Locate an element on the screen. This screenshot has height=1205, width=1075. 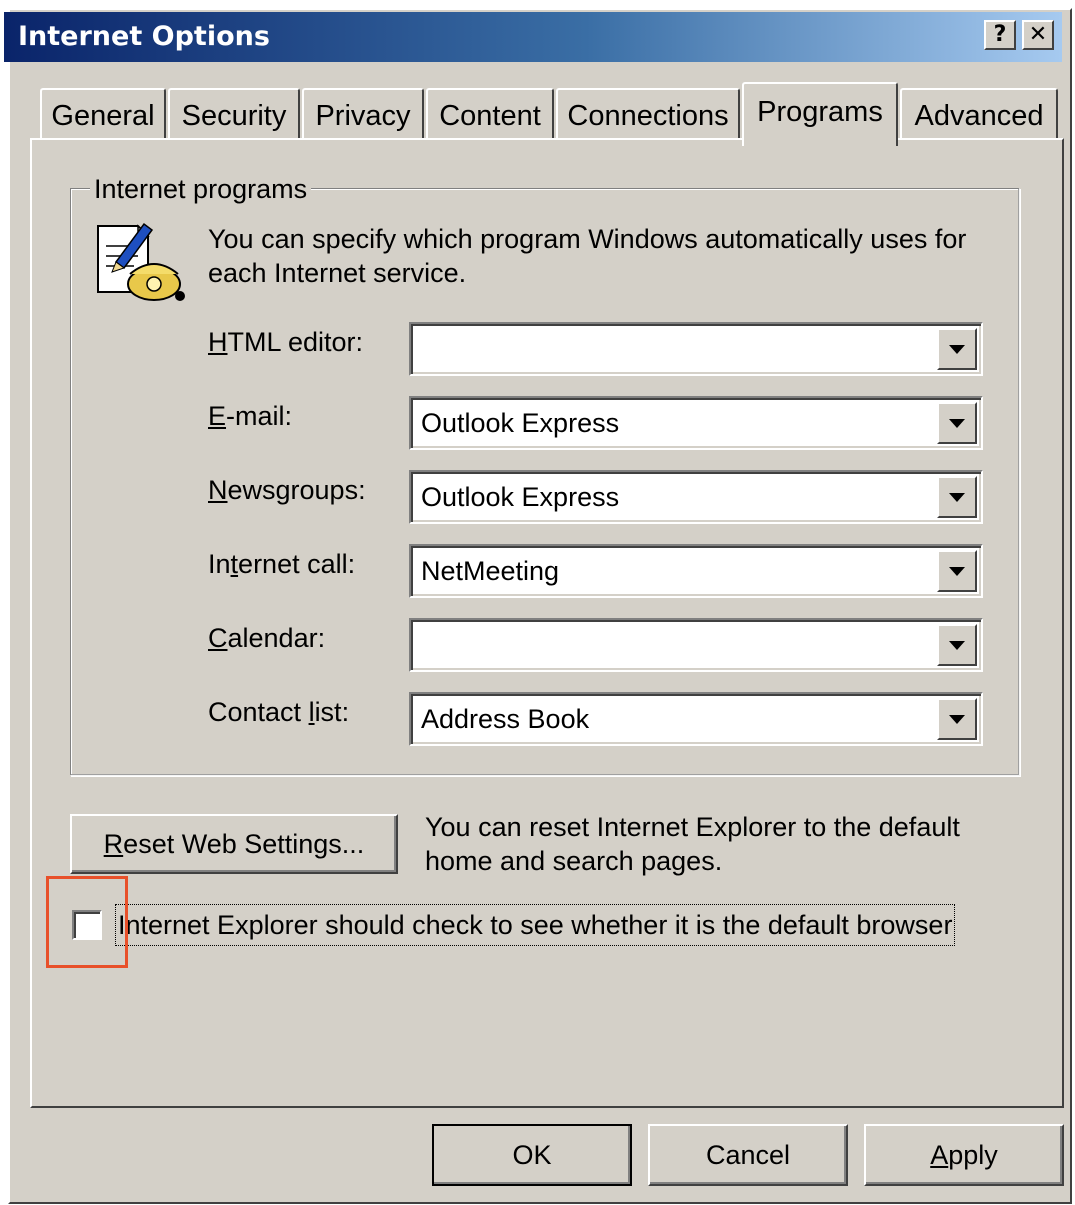
calendar-label: Calendar: is located at coordinates (267, 638).